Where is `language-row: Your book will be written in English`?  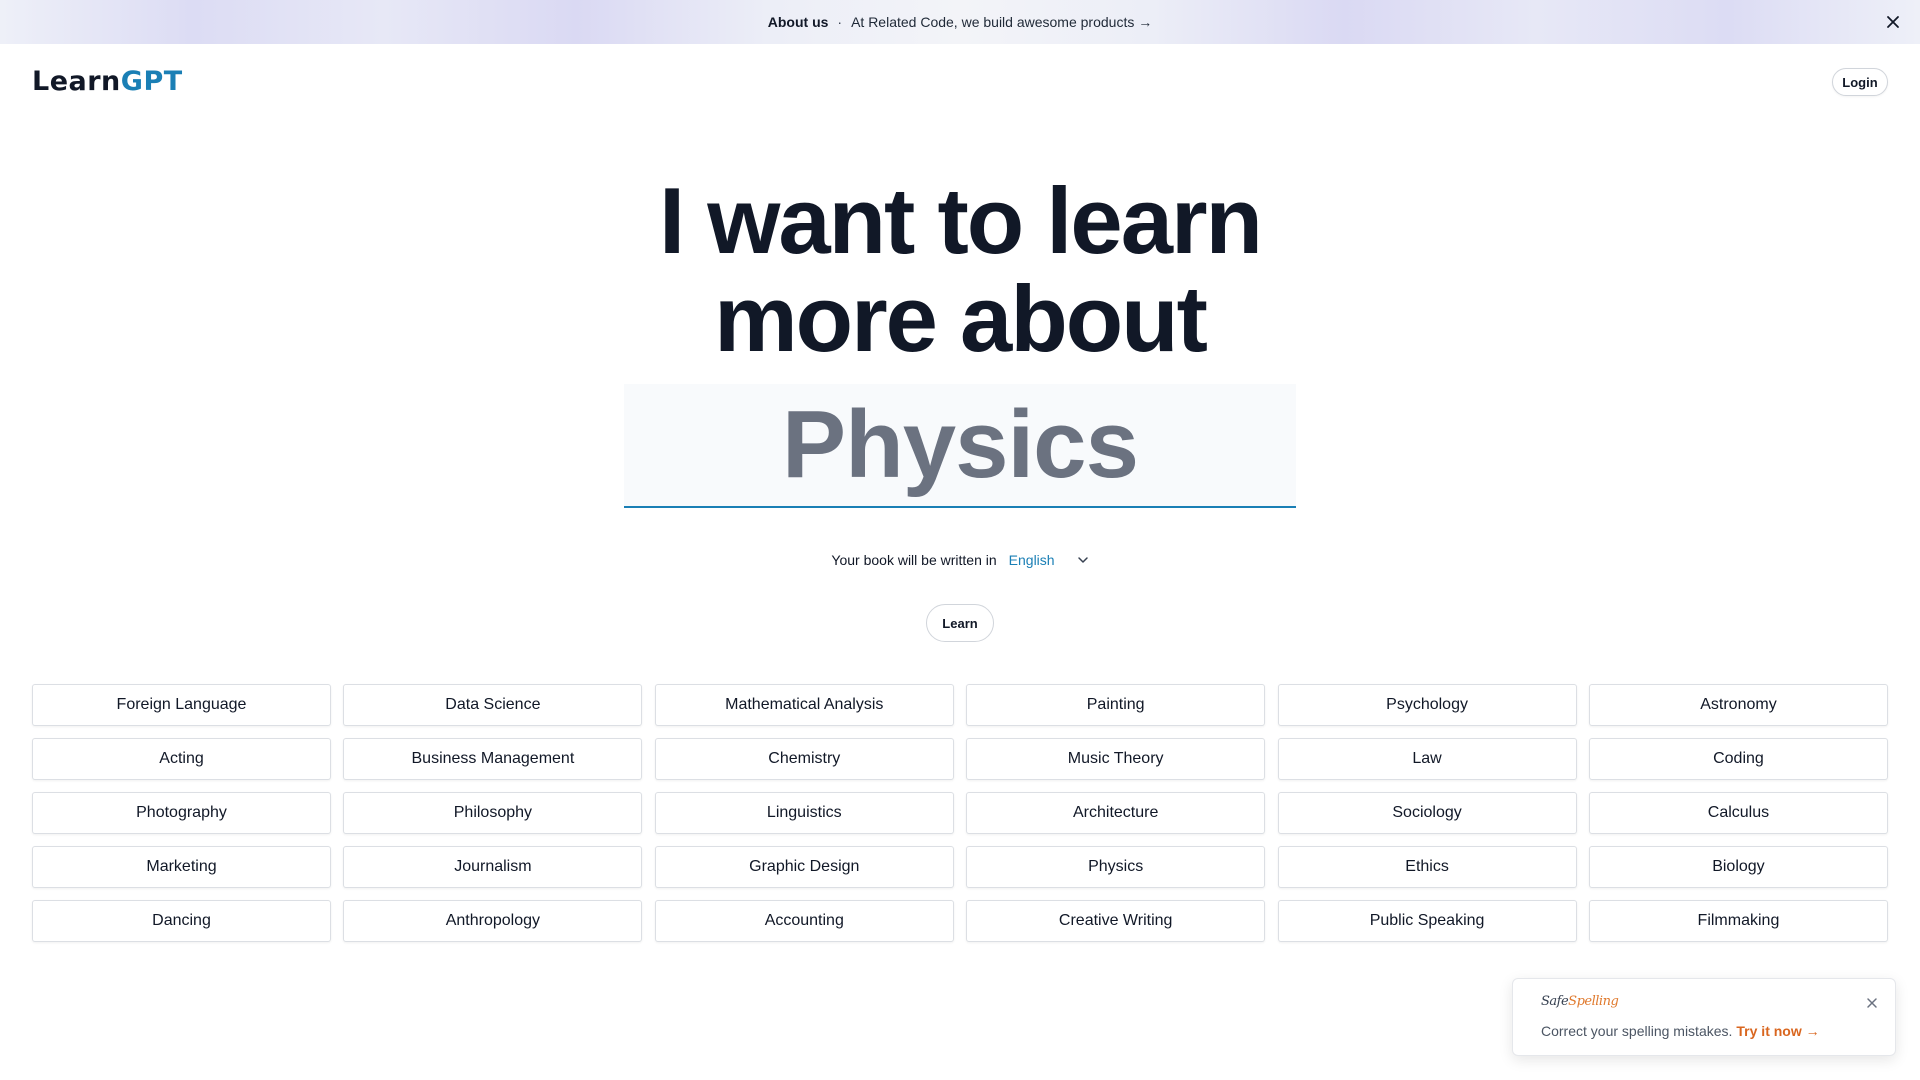 language-row: Your book will be written in English is located at coordinates (960, 560).